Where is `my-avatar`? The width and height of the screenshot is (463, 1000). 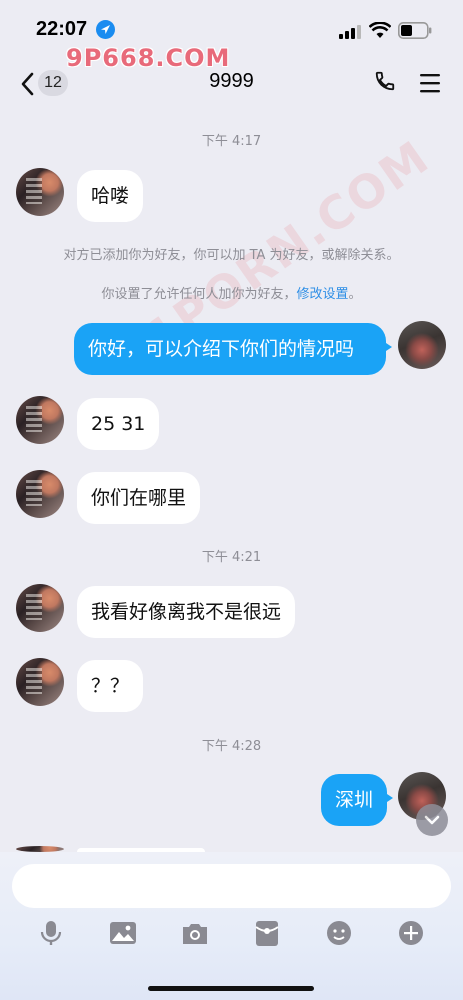 my-avatar is located at coordinates (422, 345).